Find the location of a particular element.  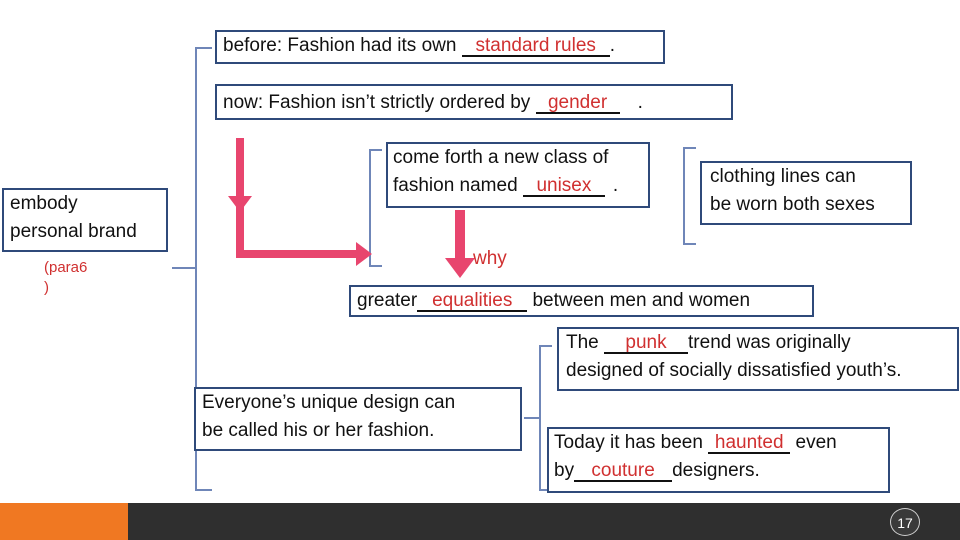

para-note-line-1: (para6 is located at coordinates (66, 267).